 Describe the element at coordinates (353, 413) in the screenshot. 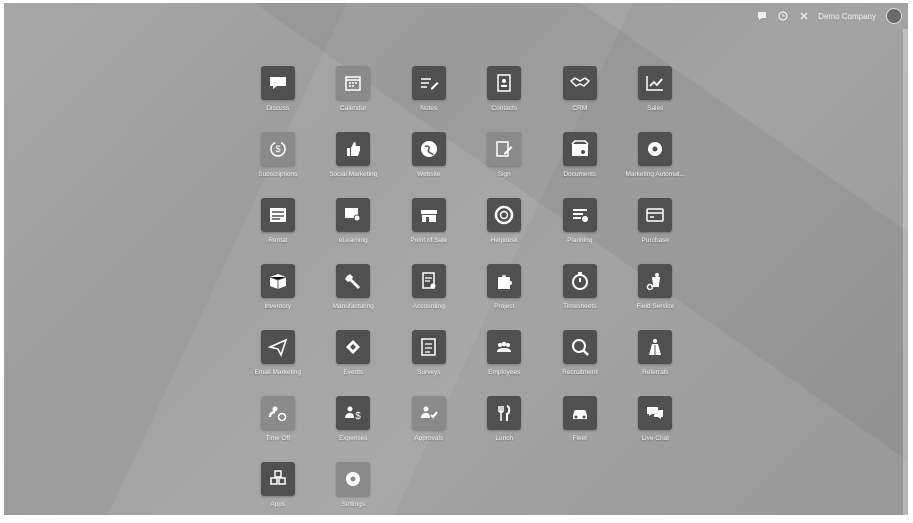

I see `expenses-icon: $` at that location.